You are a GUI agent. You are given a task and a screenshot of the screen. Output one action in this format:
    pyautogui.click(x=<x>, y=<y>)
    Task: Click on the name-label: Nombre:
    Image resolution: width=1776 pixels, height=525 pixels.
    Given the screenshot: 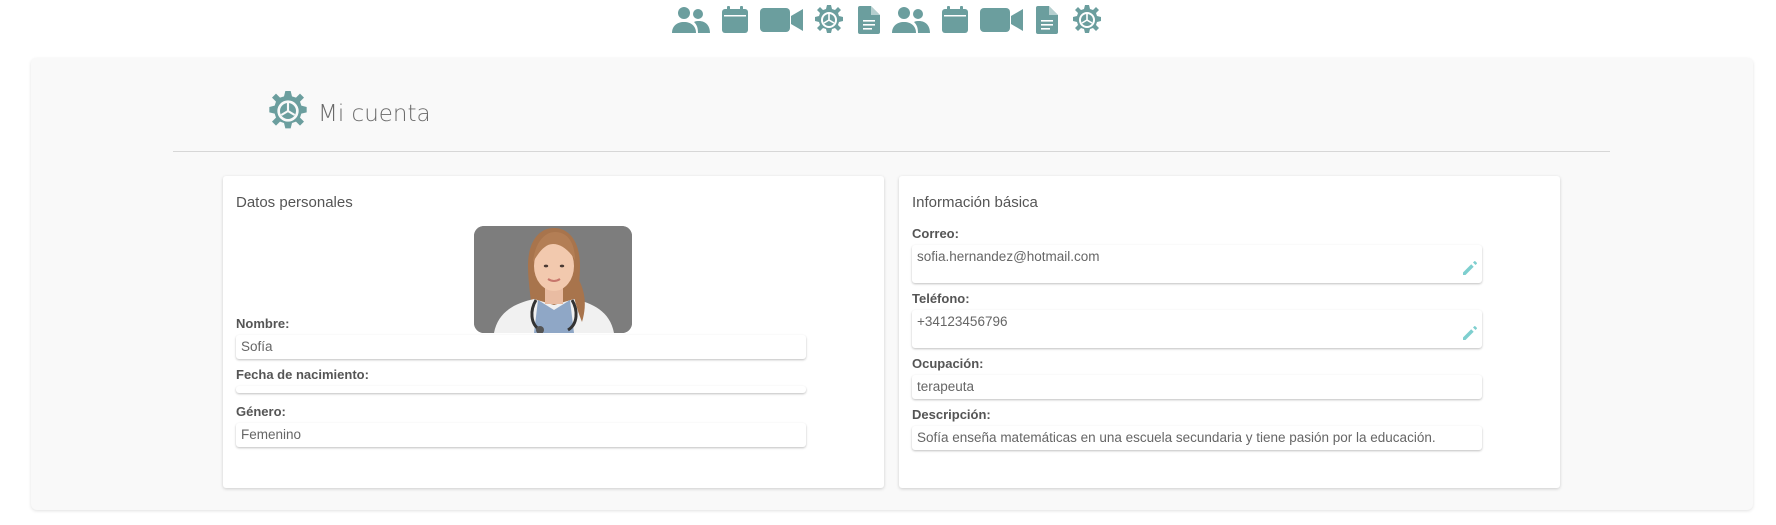 What is the action you would take?
    pyautogui.click(x=263, y=323)
    